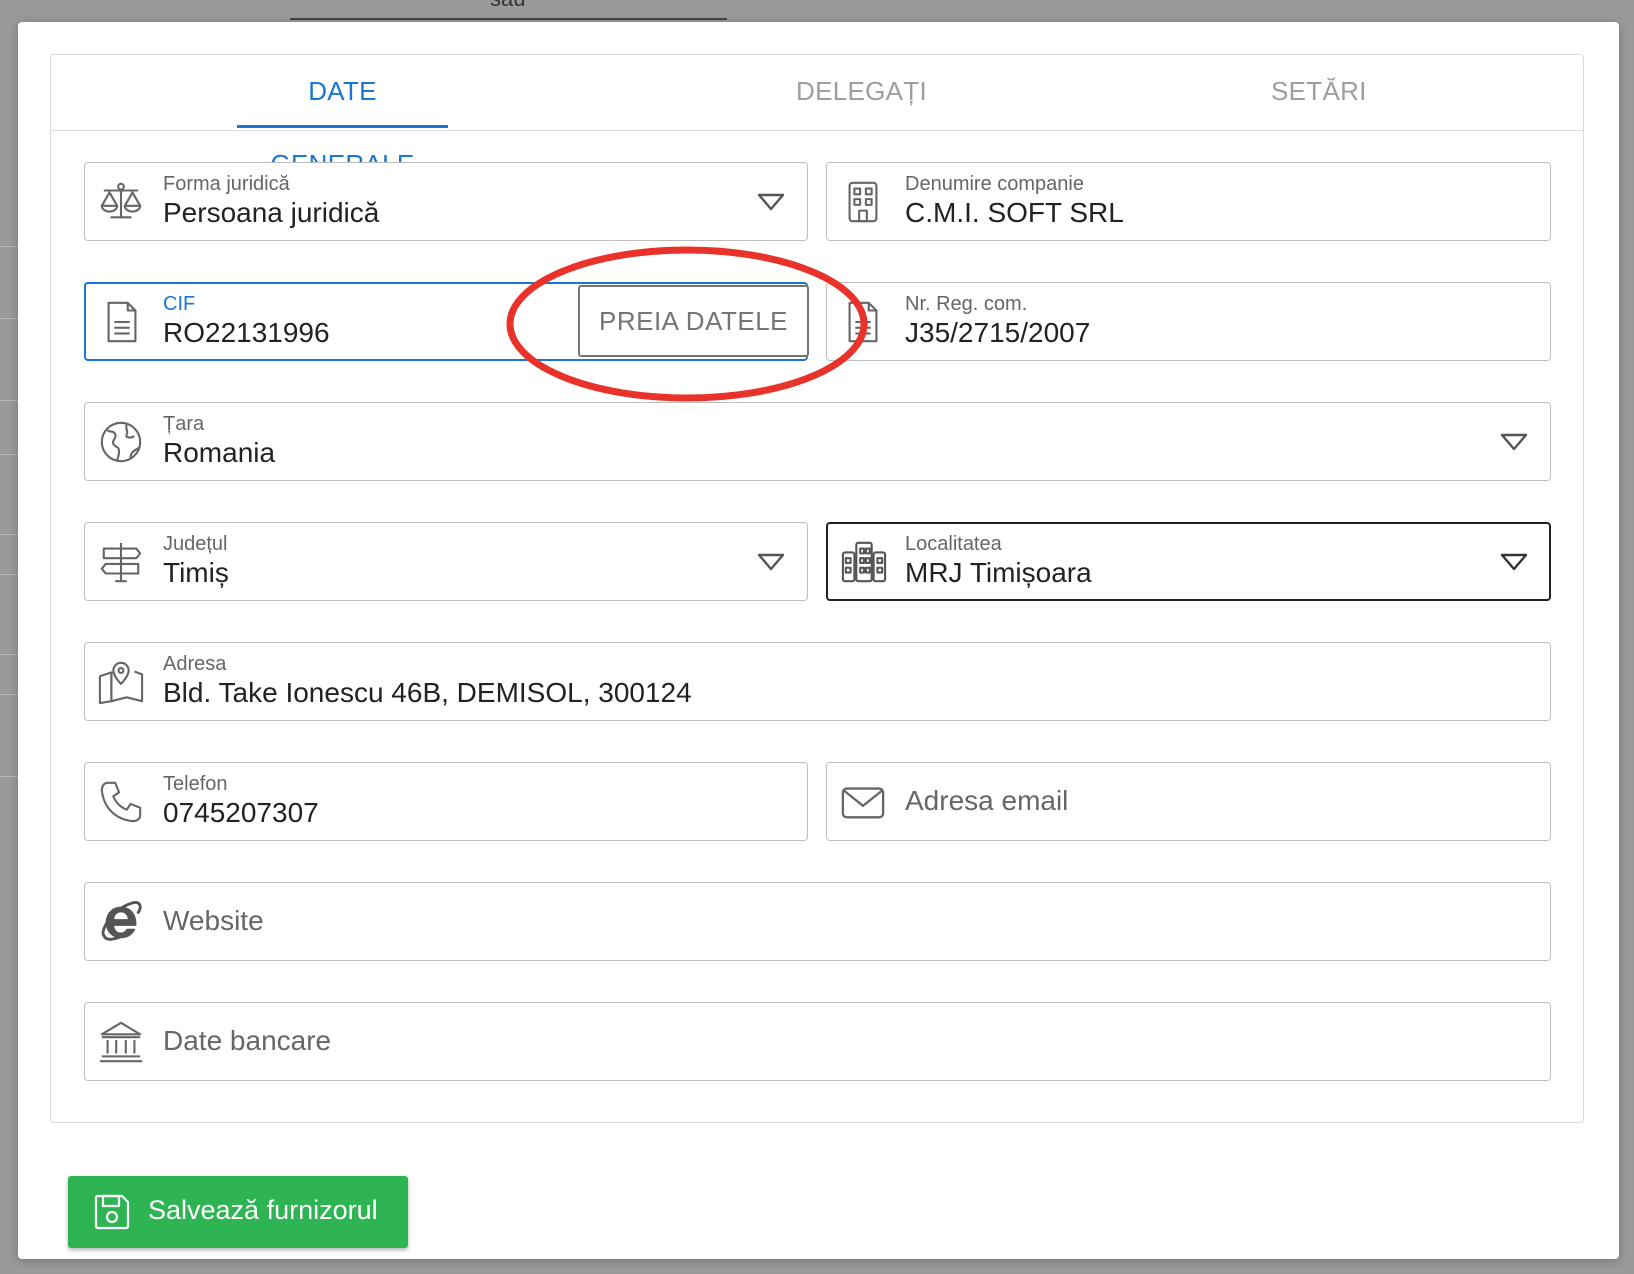 Image resolution: width=1634 pixels, height=1274 pixels. Describe the element at coordinates (263, 1210) in the screenshot. I see `save-supplier-label: Salvează furnizorul` at that location.